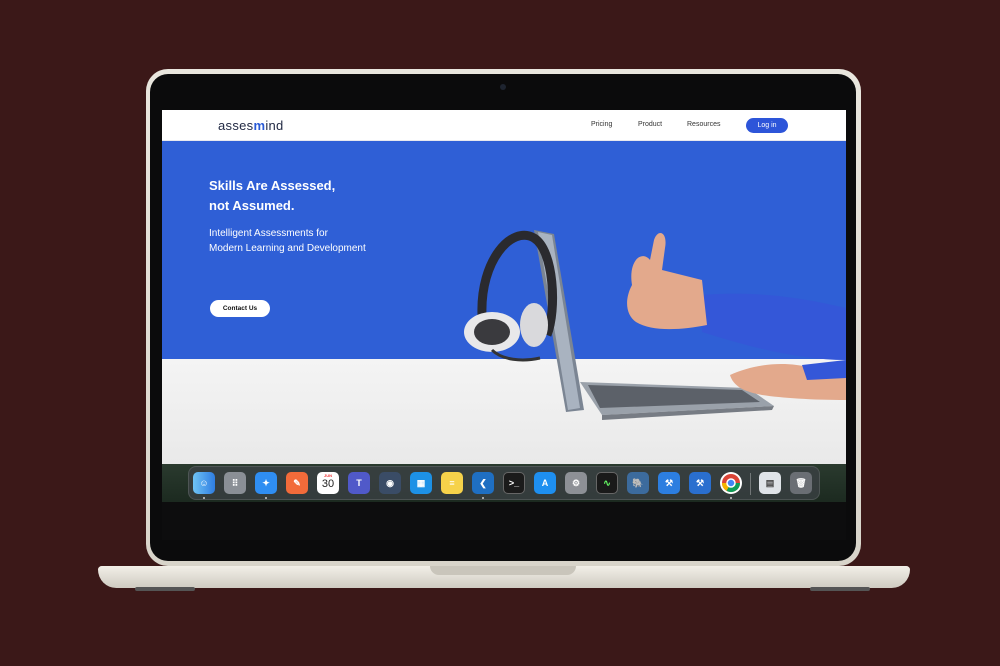  What do you see at coordinates (390, 483) in the screenshot?
I see `eye-app-icon: ◉` at bounding box center [390, 483].